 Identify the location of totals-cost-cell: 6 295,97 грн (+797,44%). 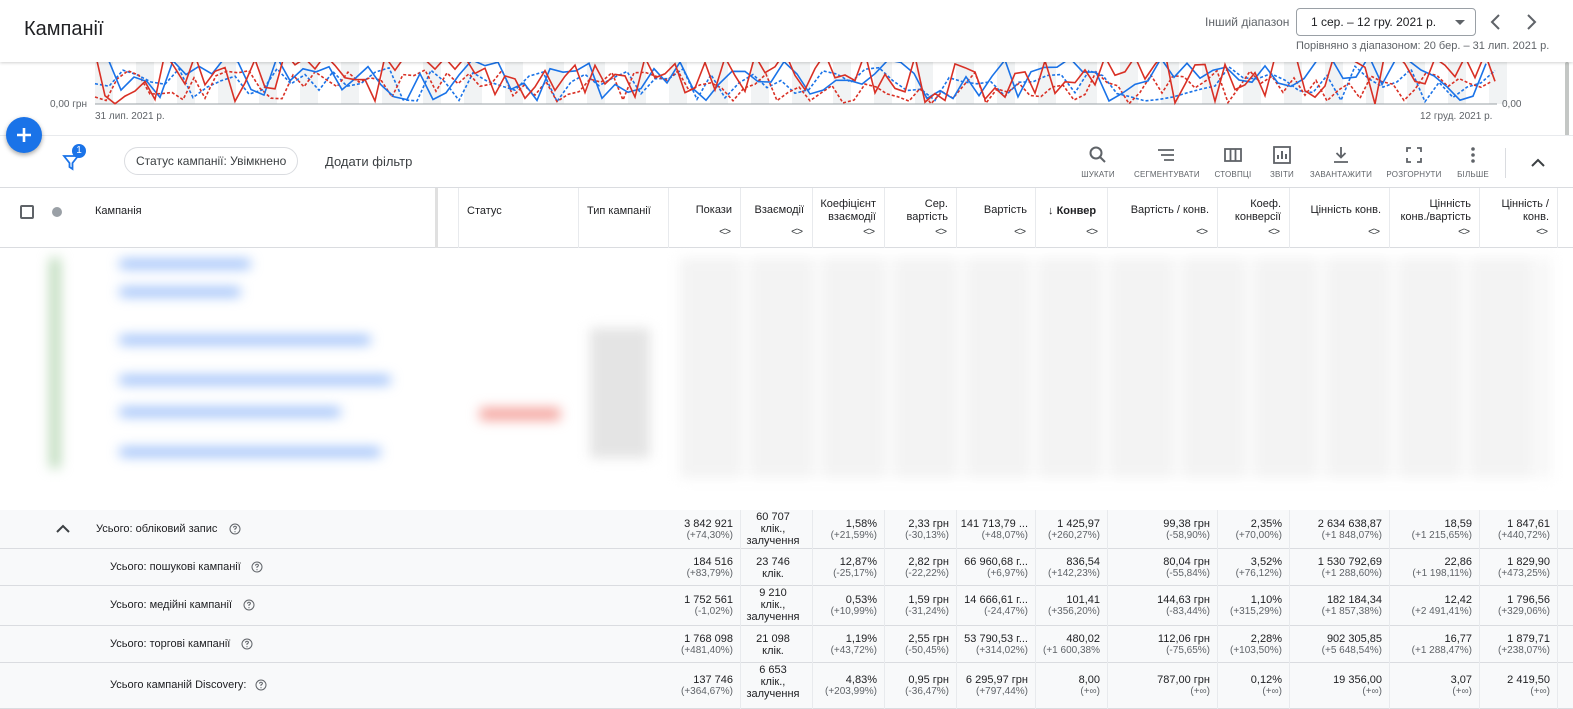
(996, 686).